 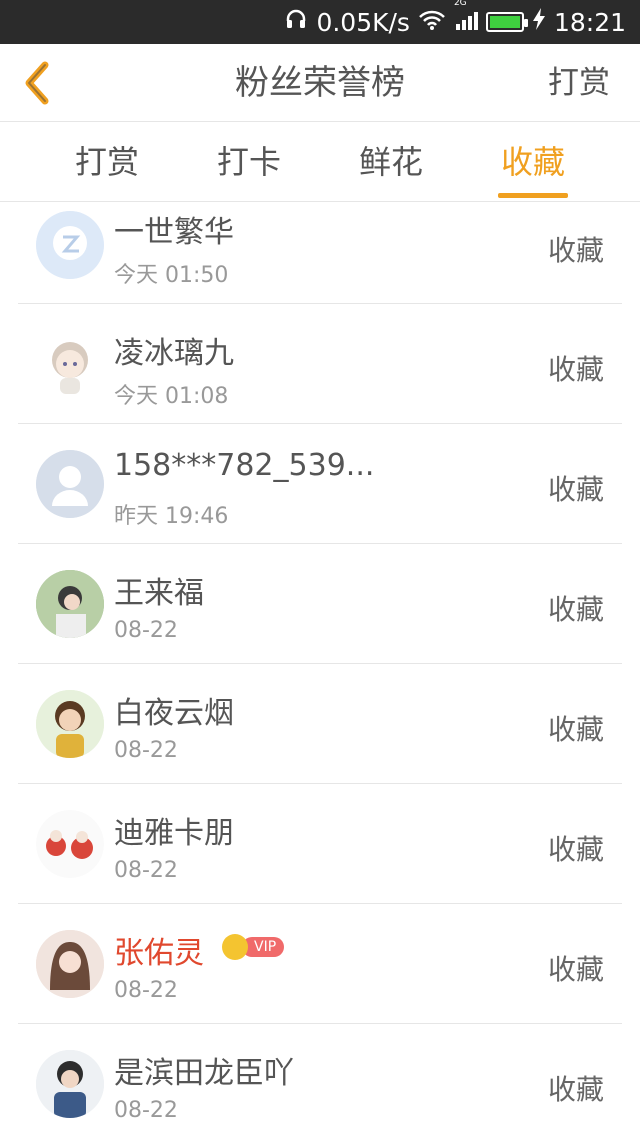 I want to click on vip-label: VIP, so click(x=263, y=947).